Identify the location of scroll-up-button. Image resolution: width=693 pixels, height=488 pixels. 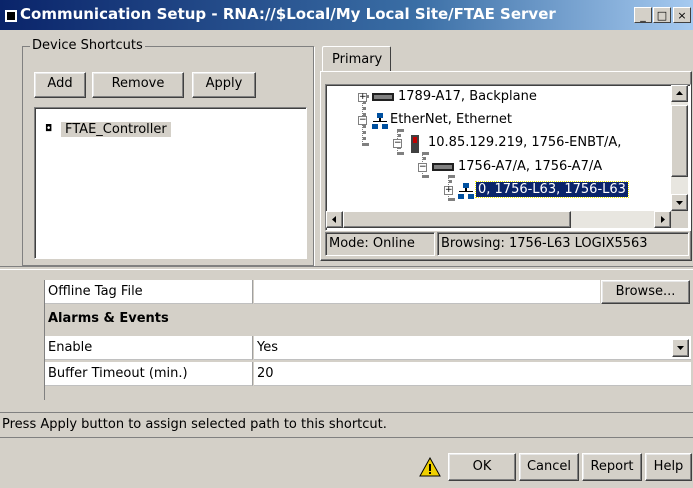
(679, 93).